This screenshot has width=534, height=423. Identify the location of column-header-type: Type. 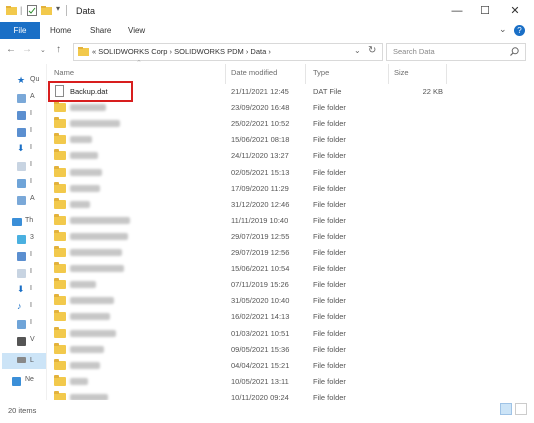
(321, 72).